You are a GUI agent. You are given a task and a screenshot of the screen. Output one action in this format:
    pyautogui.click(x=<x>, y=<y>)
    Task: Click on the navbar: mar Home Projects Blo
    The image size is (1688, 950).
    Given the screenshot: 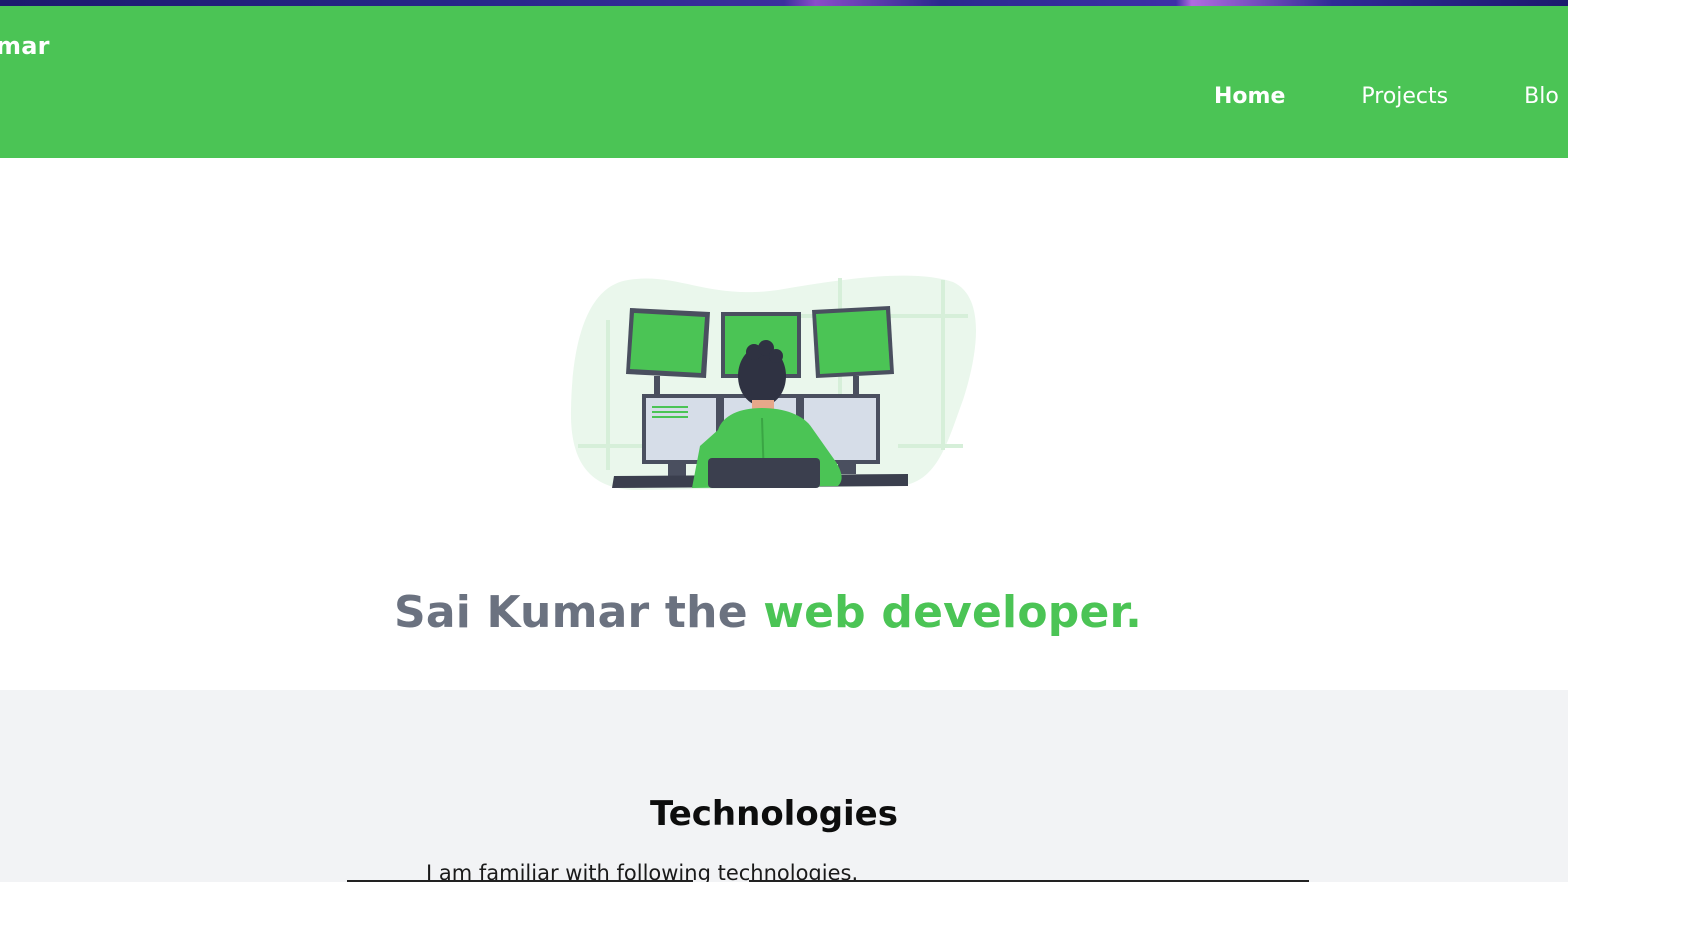 What is the action you would take?
    pyautogui.click(x=784, y=82)
    